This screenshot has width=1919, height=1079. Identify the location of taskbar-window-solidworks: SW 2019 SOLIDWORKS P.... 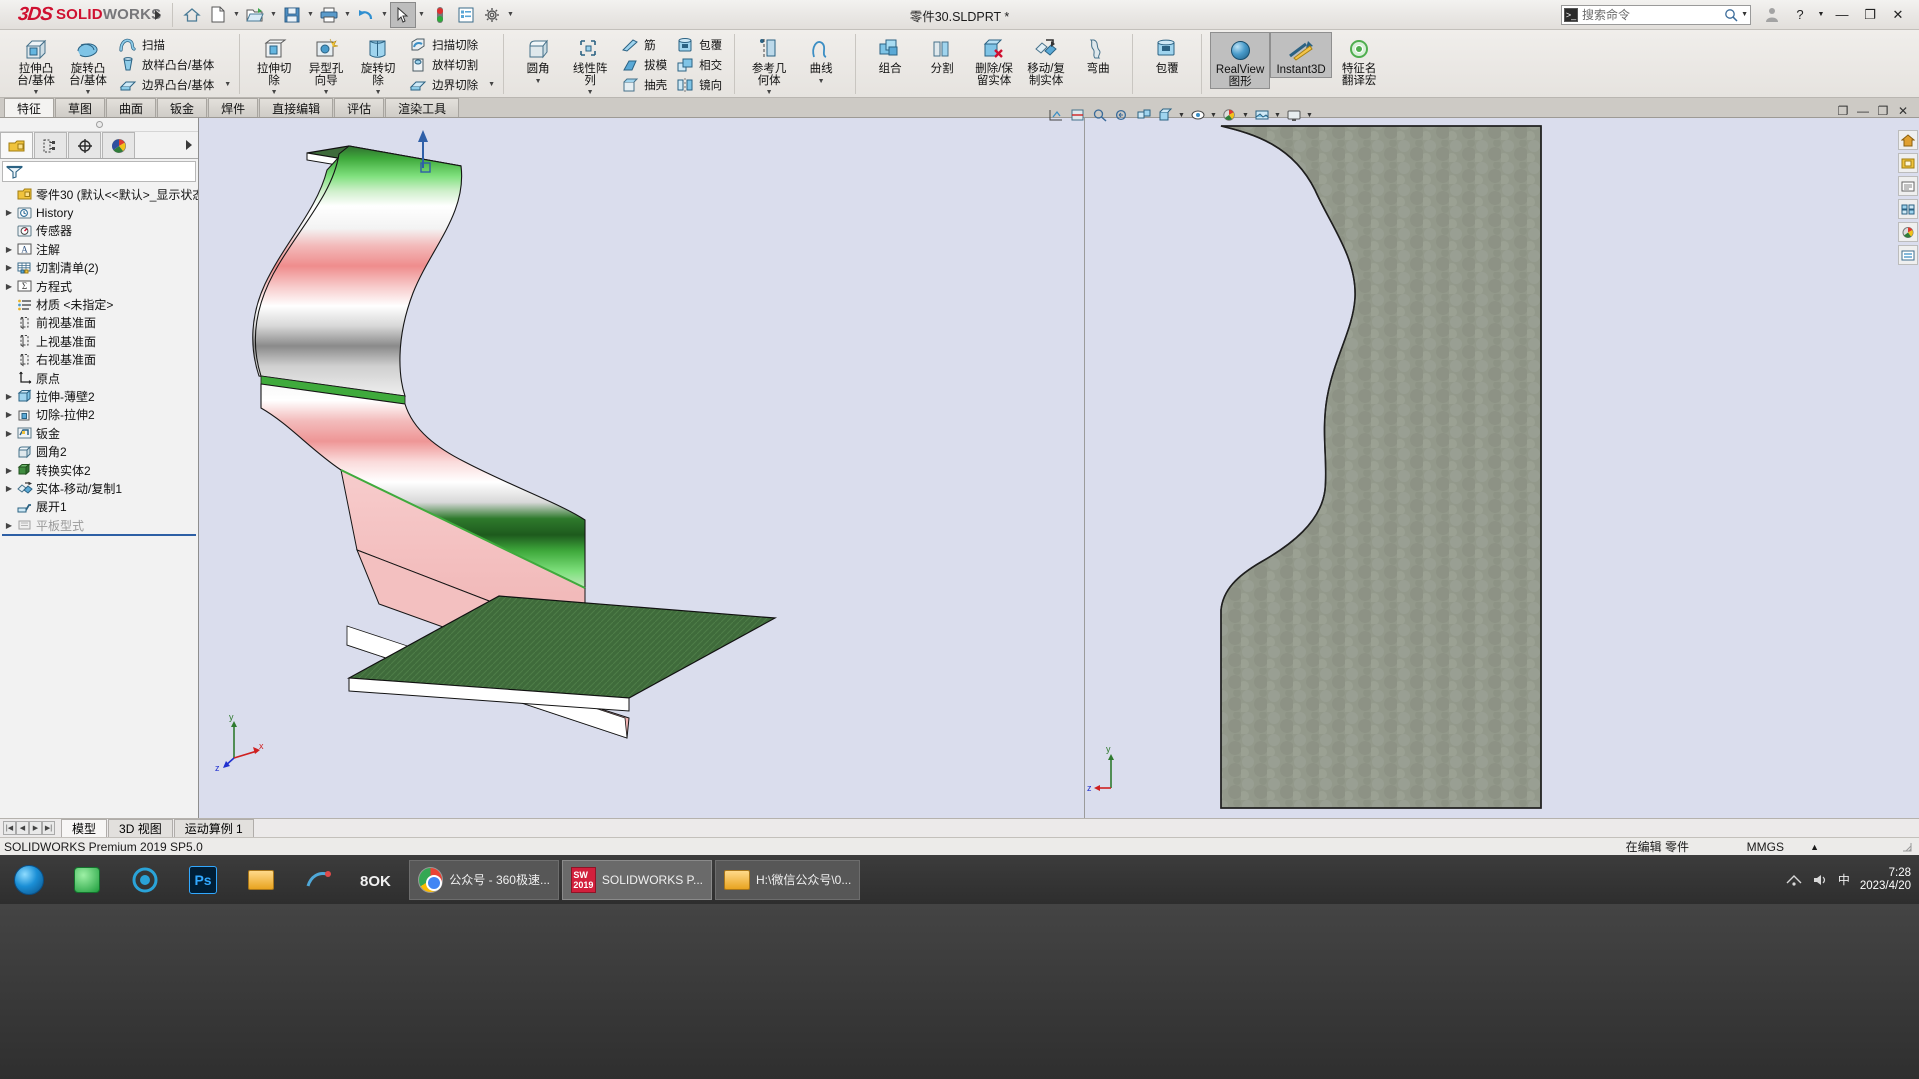
(637, 879).